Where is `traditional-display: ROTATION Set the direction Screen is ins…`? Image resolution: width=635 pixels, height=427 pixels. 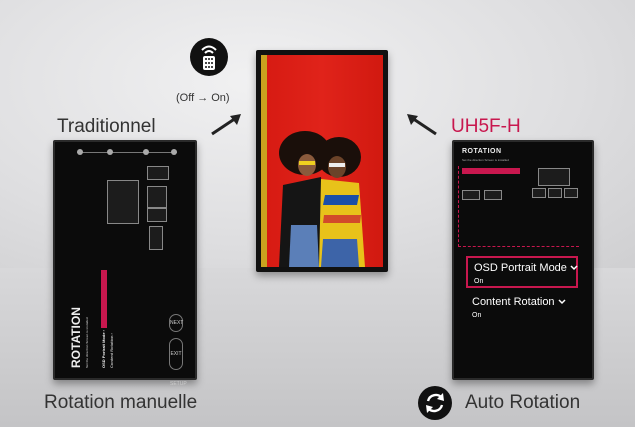
traditional-display: ROTATION Set the direction Screen is ins… is located at coordinates (125, 263).